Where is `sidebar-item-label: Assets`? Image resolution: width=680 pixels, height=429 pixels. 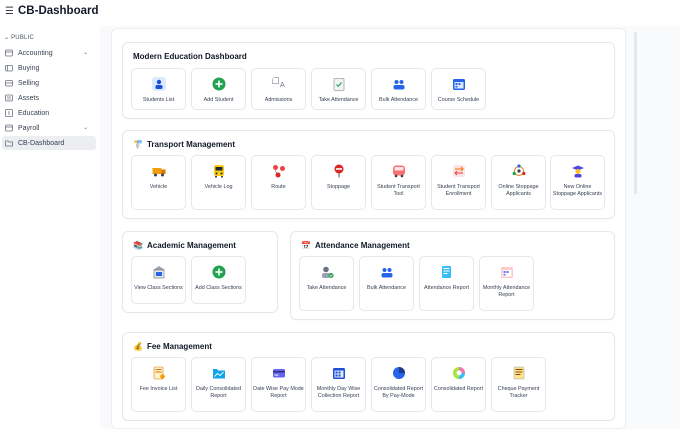
sidebar-item-label: Assets is located at coordinates (29, 98).